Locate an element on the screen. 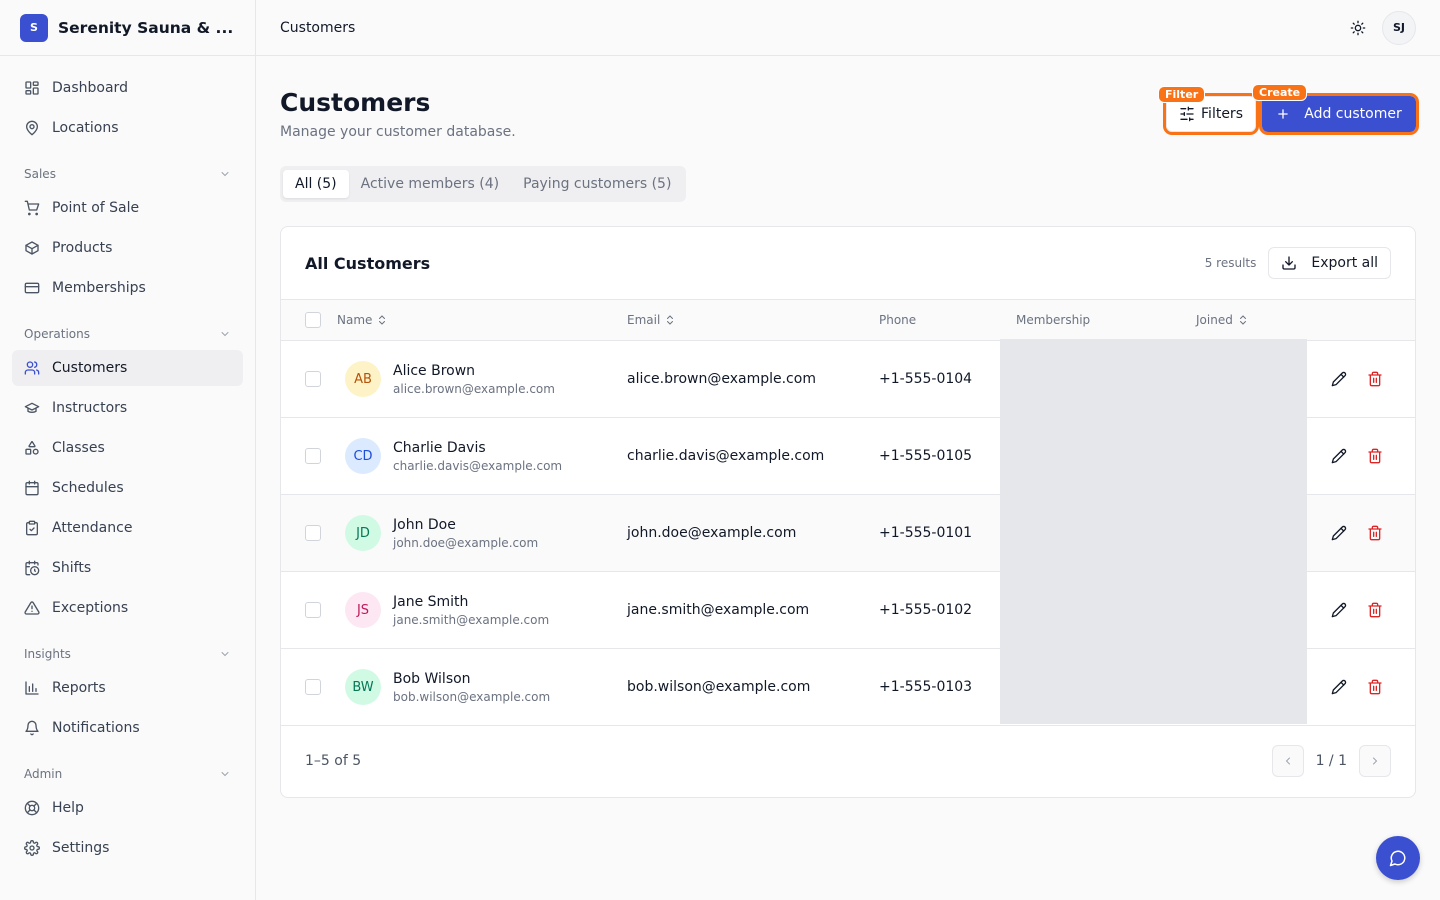 This screenshot has height=900, width=1440. sidebar-item-instructors: Instructors is located at coordinates (127, 408).